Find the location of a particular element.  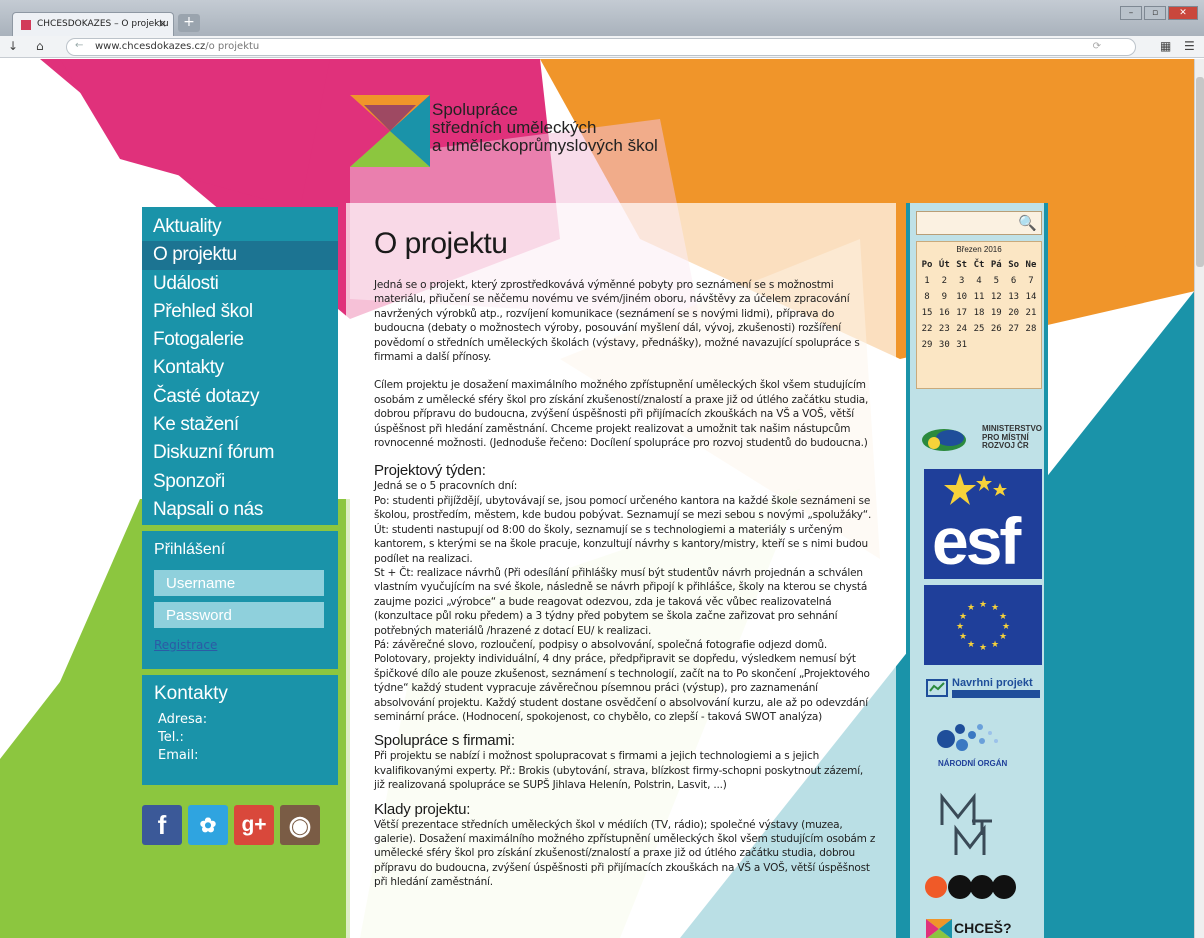

calendar-day: 20 is located at coordinates (1014, 313).